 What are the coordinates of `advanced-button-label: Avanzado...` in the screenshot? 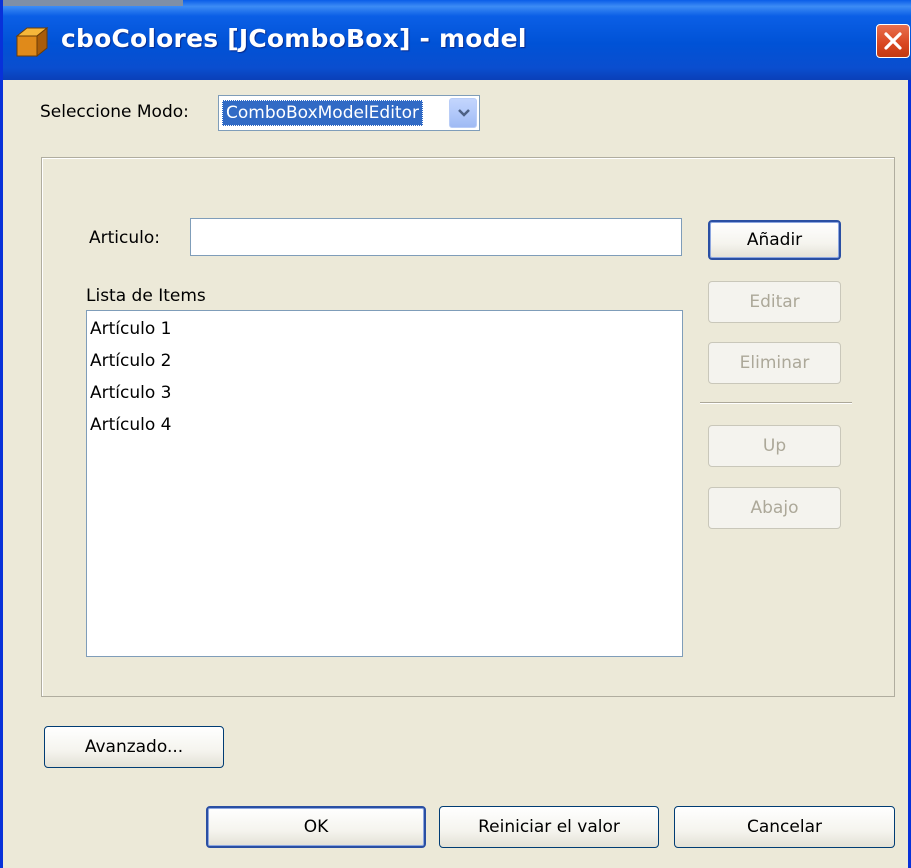 It's located at (134, 747).